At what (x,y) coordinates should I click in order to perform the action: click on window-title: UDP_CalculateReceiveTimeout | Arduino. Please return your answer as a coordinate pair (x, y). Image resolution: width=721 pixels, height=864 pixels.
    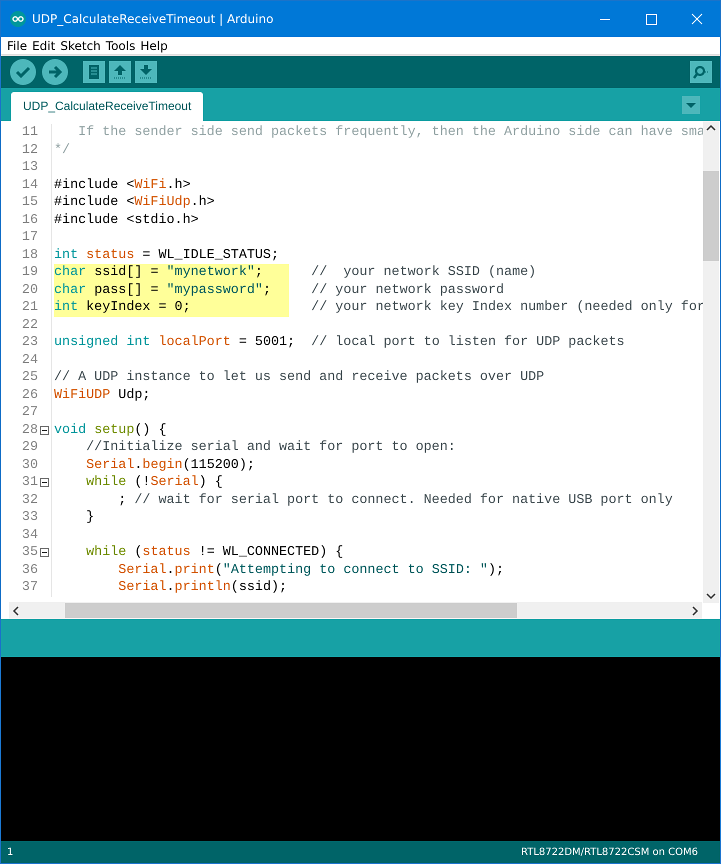
    Looking at the image, I should click on (153, 19).